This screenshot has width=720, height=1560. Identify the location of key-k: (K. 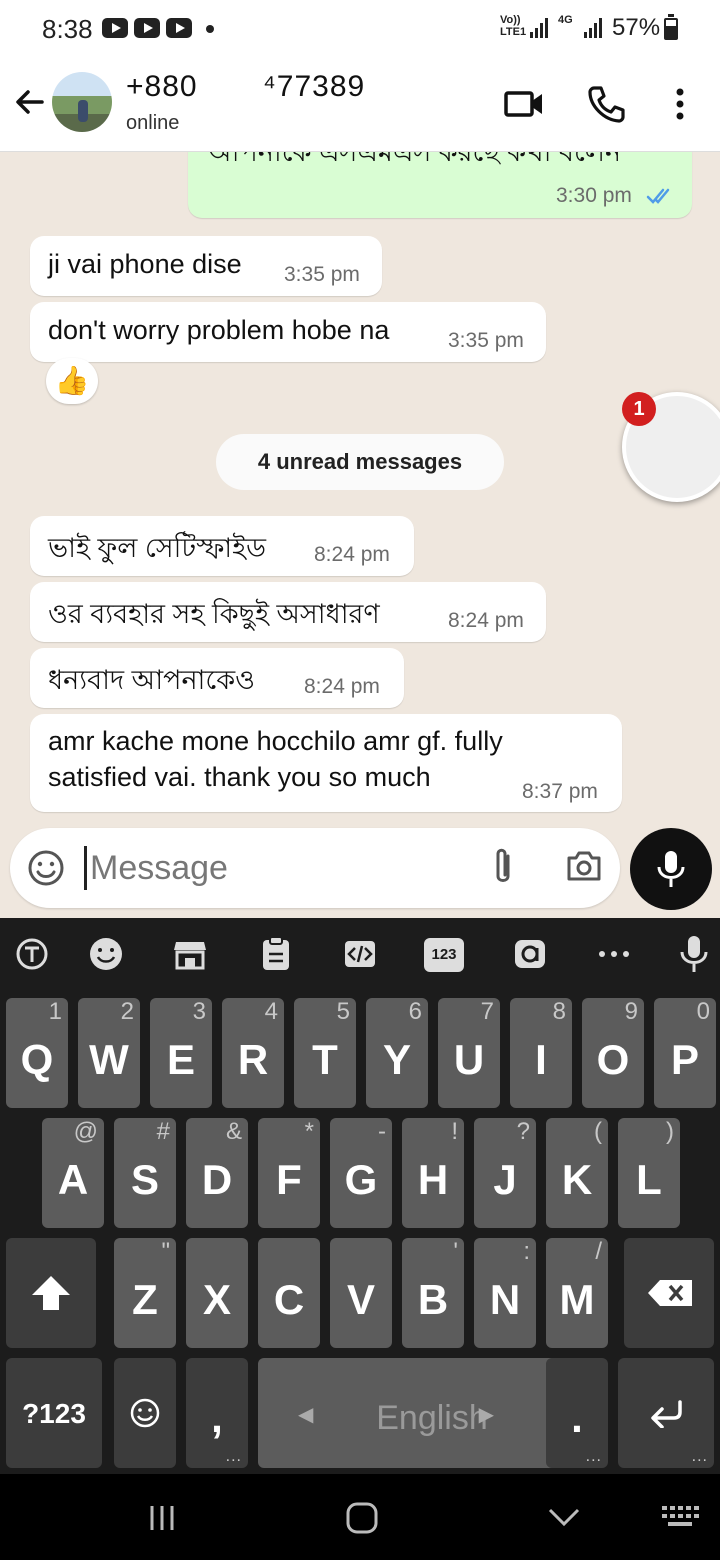
(577, 1173).